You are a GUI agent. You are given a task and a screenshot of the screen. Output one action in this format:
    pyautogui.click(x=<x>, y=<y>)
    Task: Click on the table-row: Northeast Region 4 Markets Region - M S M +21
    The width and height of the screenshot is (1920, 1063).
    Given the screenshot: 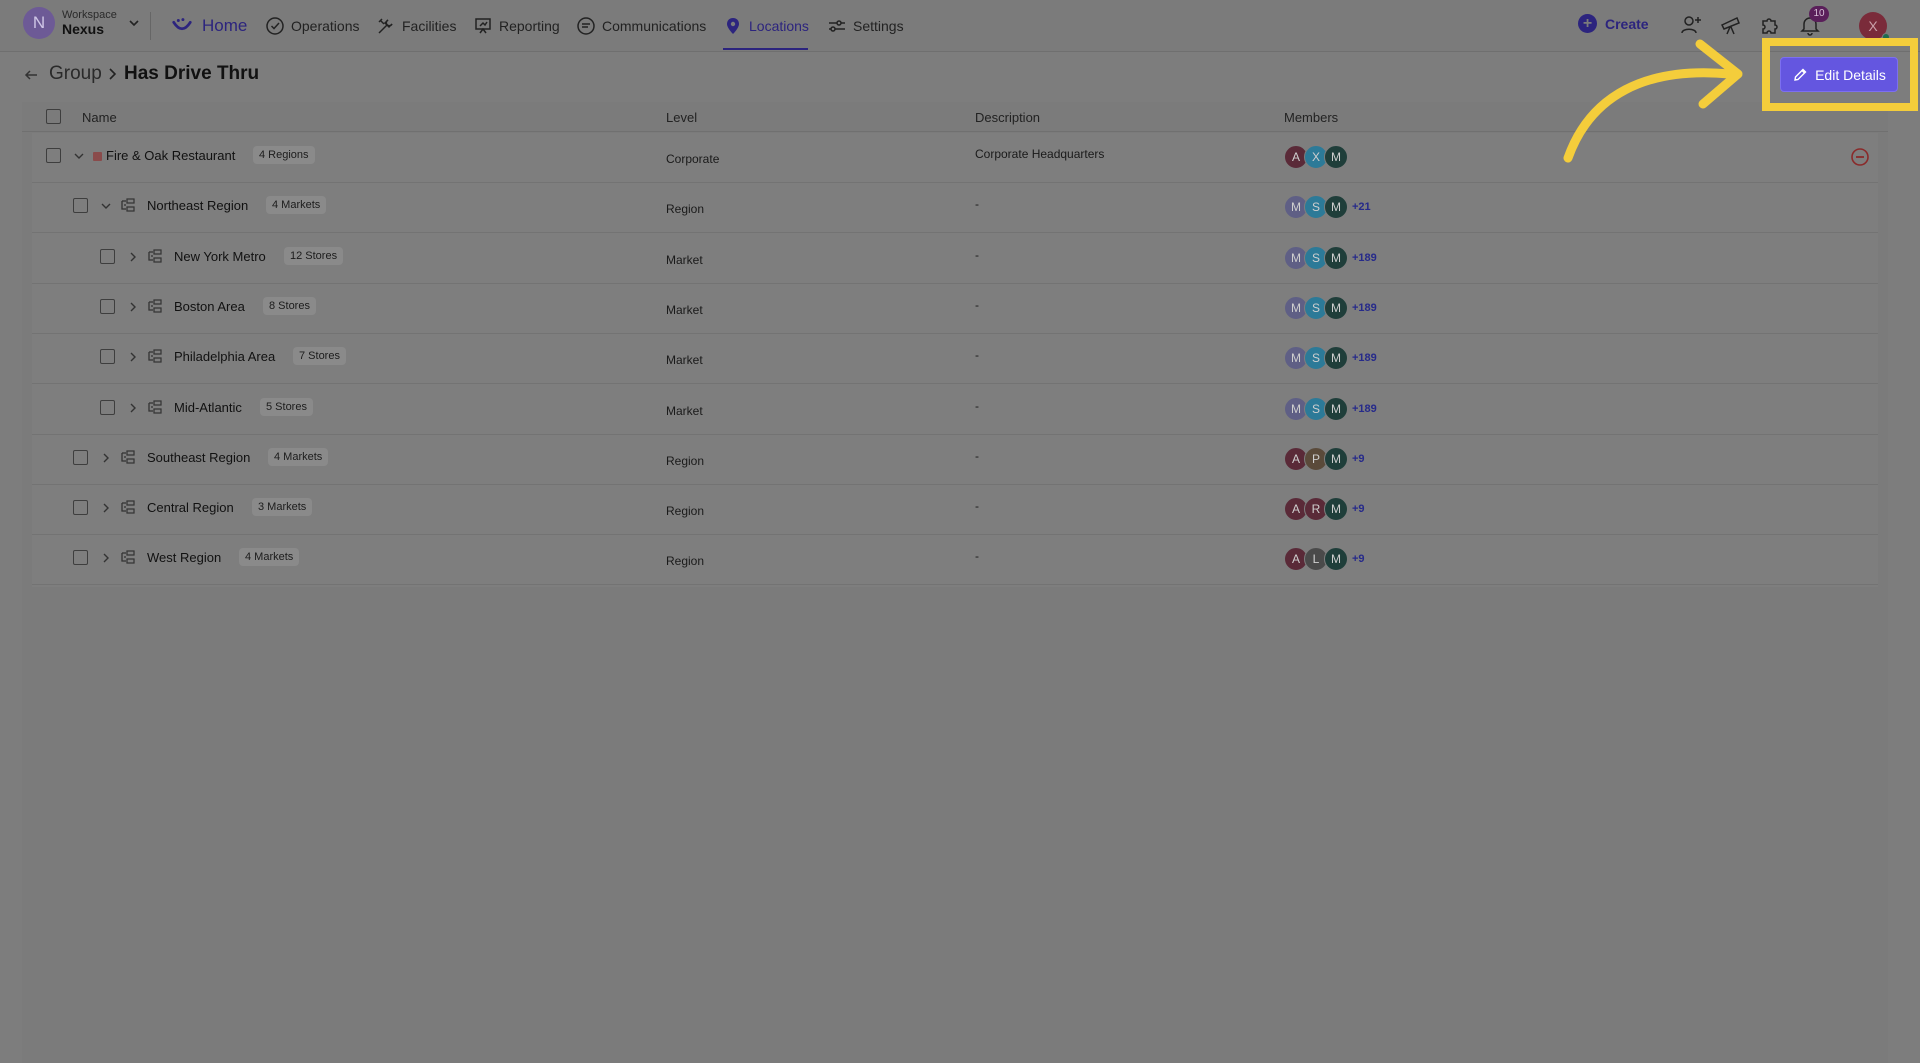 What is the action you would take?
    pyautogui.click(x=955, y=208)
    